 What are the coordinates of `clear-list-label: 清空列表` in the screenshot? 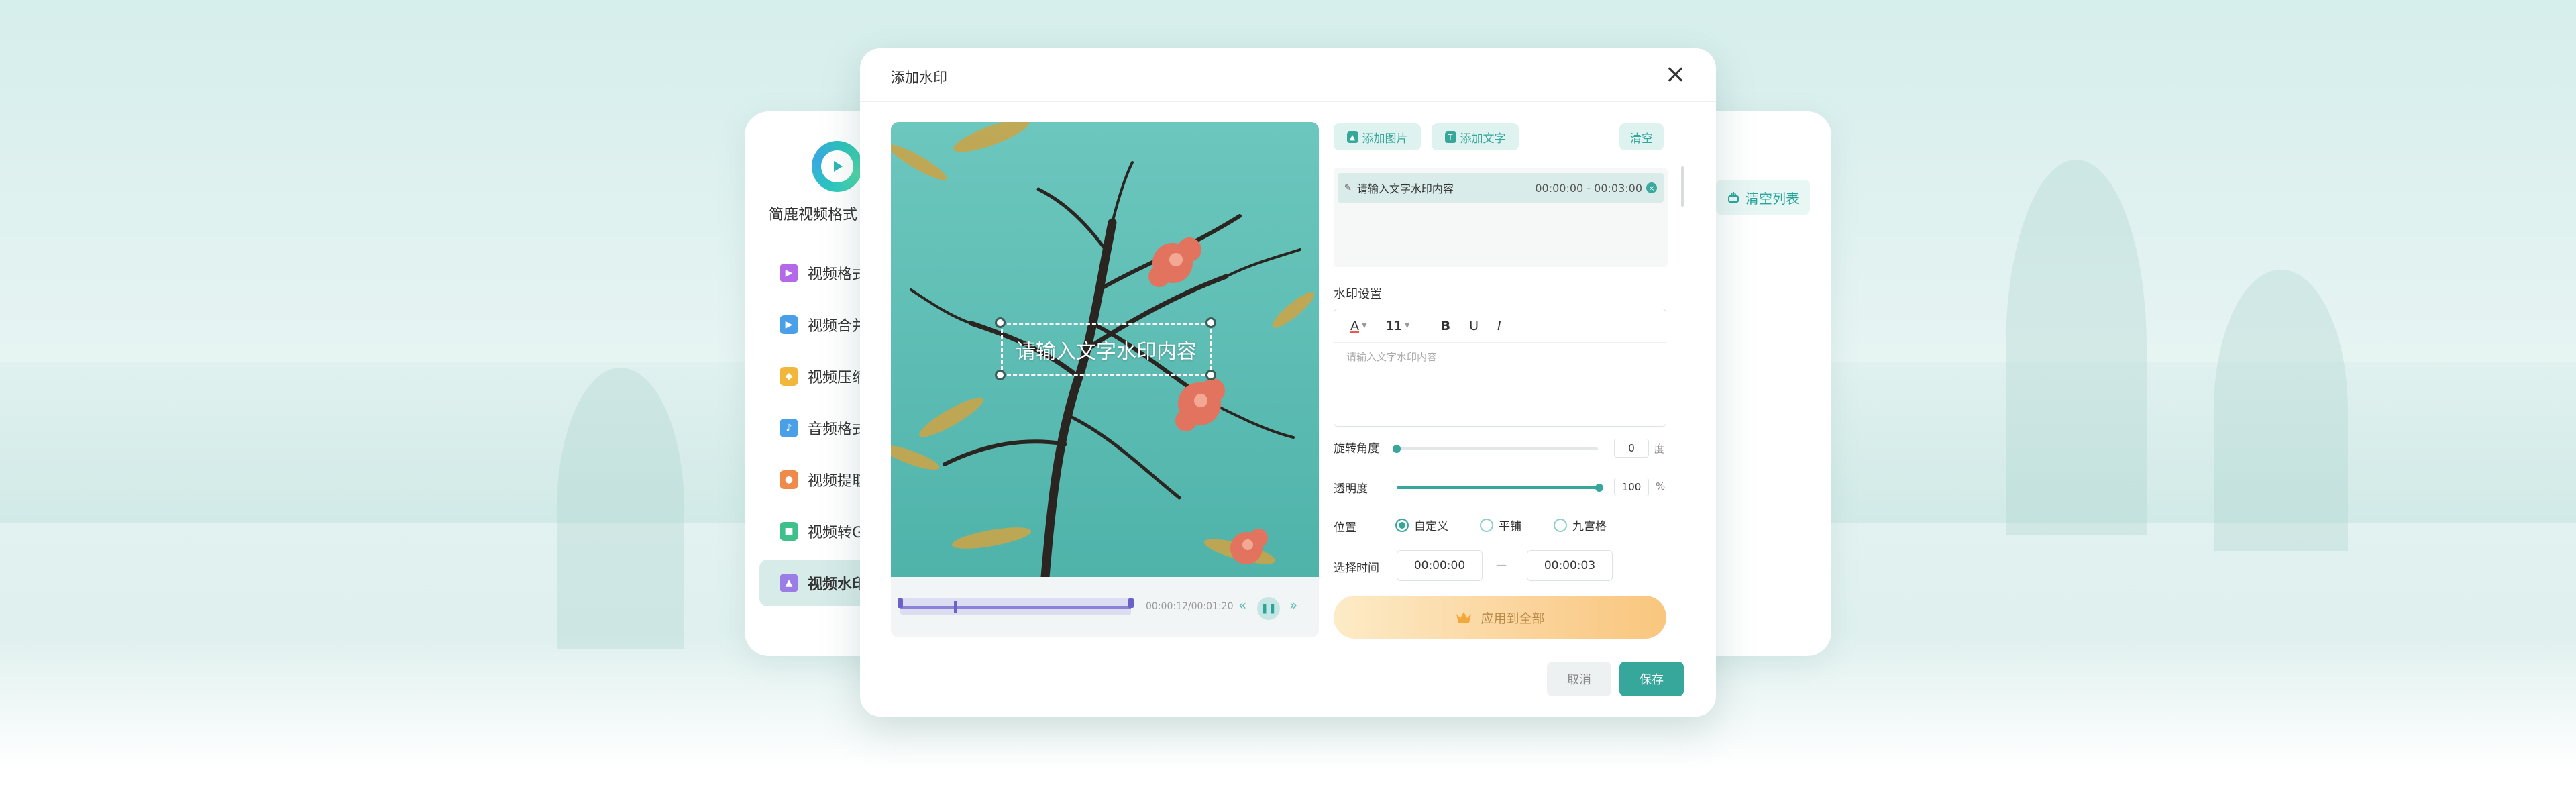 It's located at (1772, 198).